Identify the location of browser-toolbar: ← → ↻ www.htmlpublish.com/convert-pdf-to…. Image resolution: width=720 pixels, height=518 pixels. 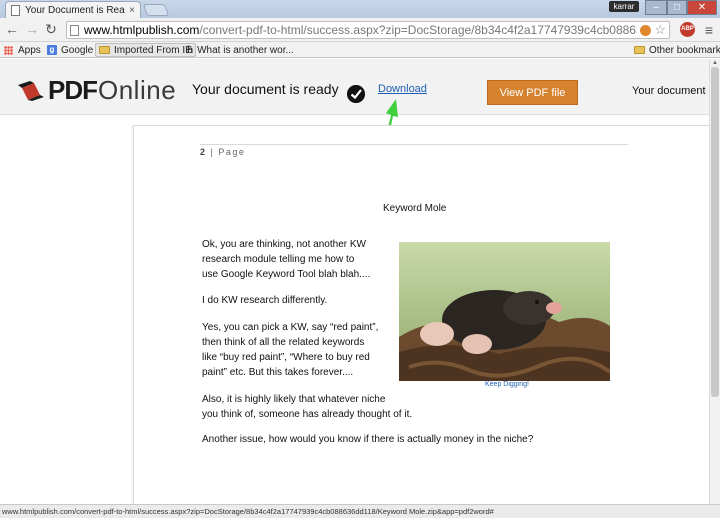
(360, 30).